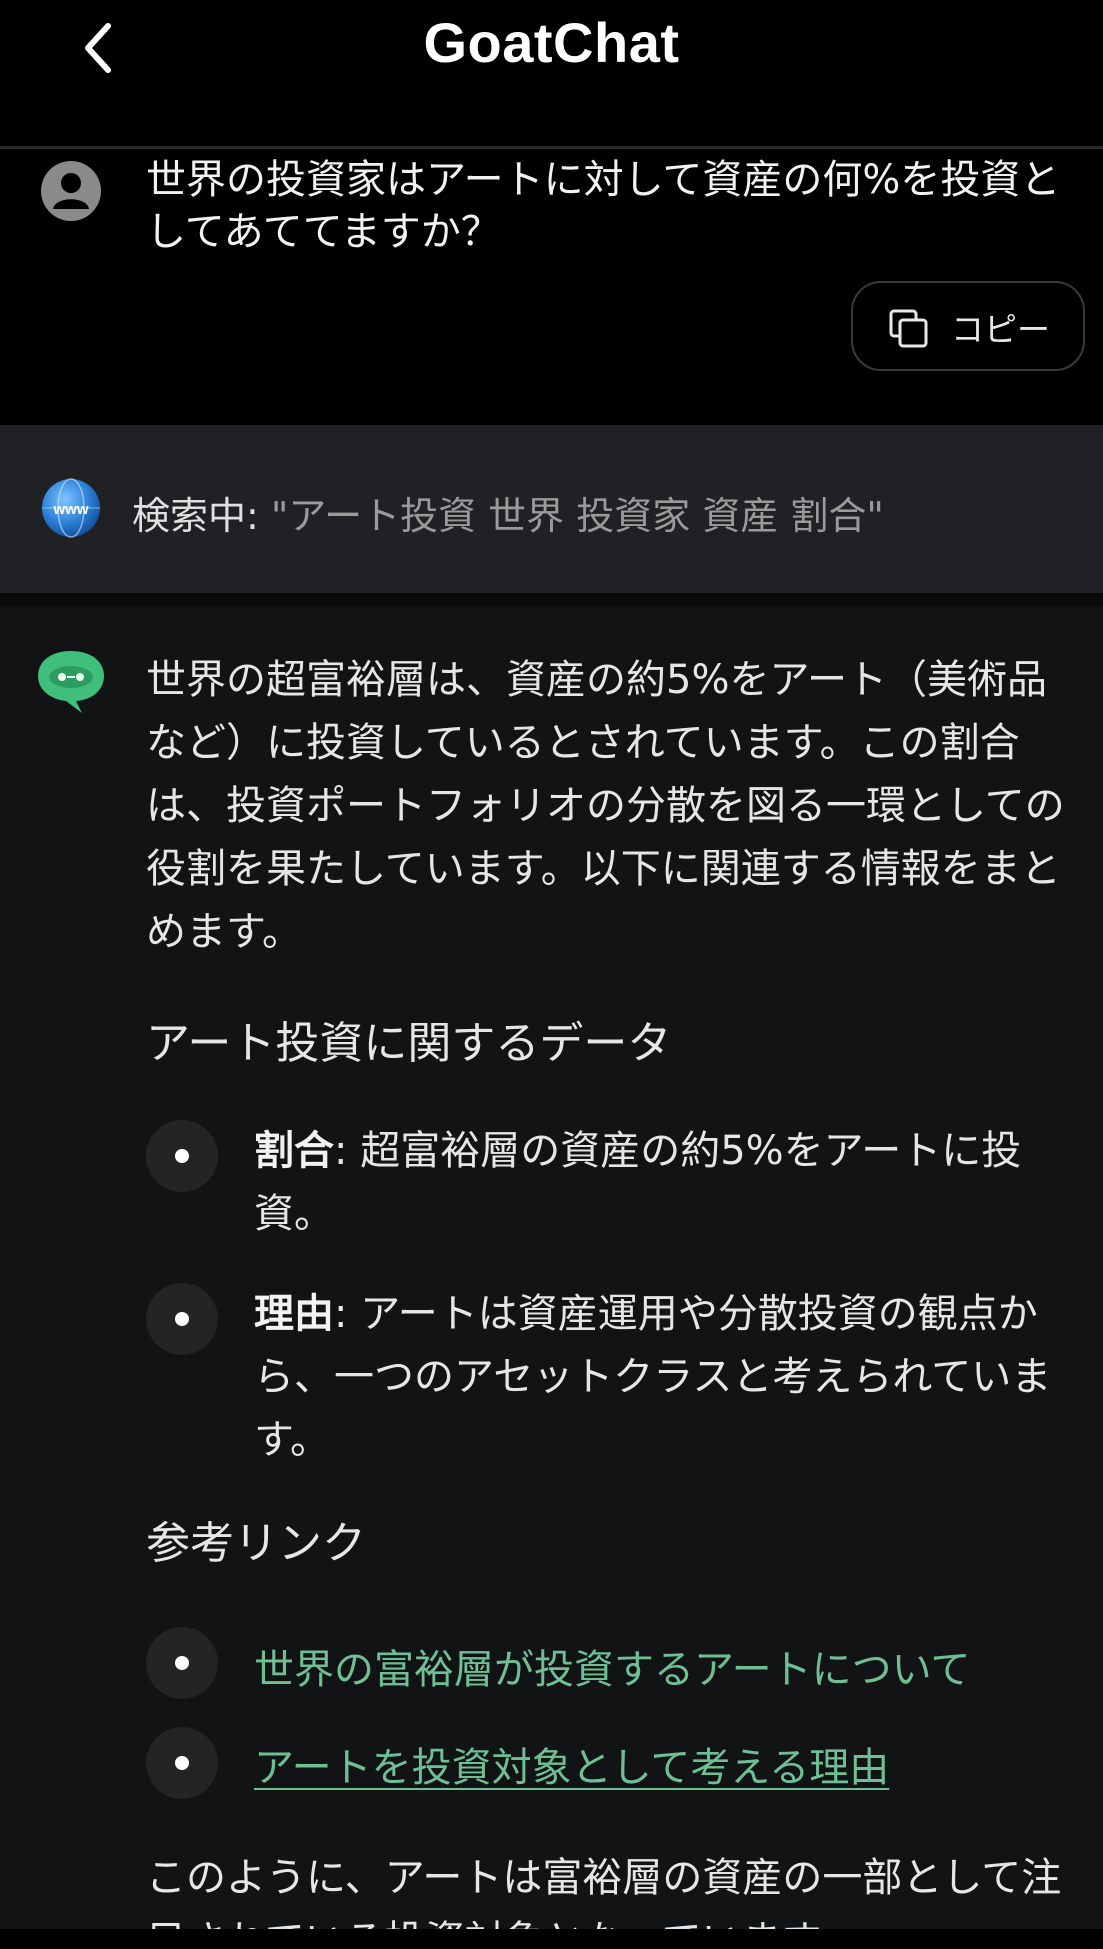 This screenshot has width=1103, height=1949. Describe the element at coordinates (551, 600) in the screenshot. I see `section-divider` at that location.